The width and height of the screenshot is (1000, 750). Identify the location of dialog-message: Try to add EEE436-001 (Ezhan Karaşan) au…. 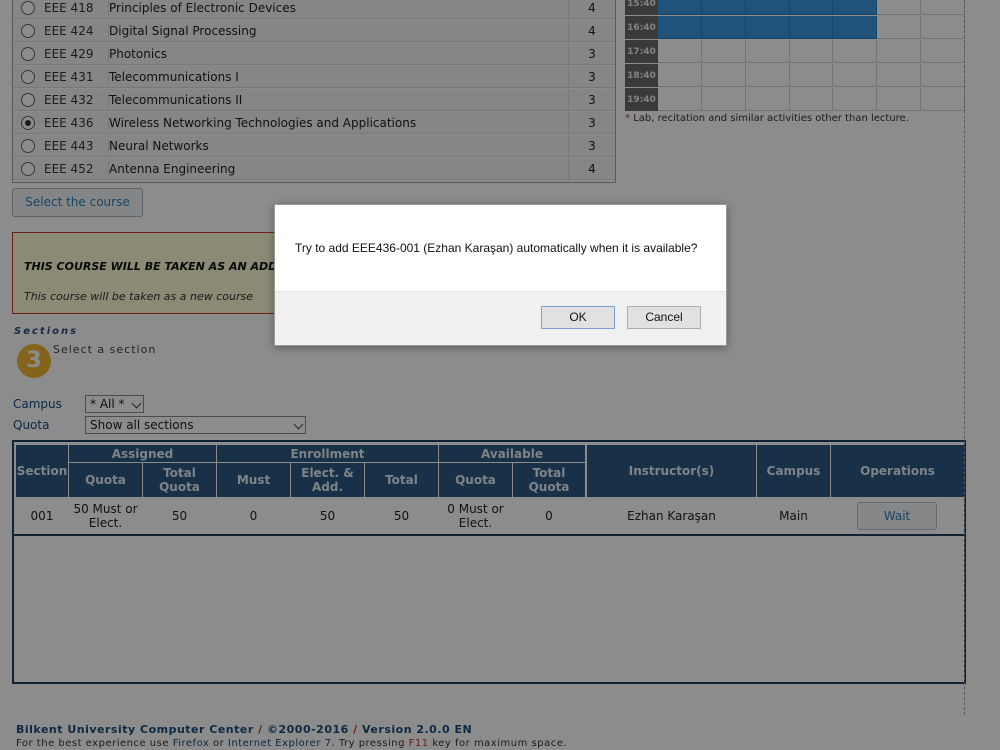
(496, 248).